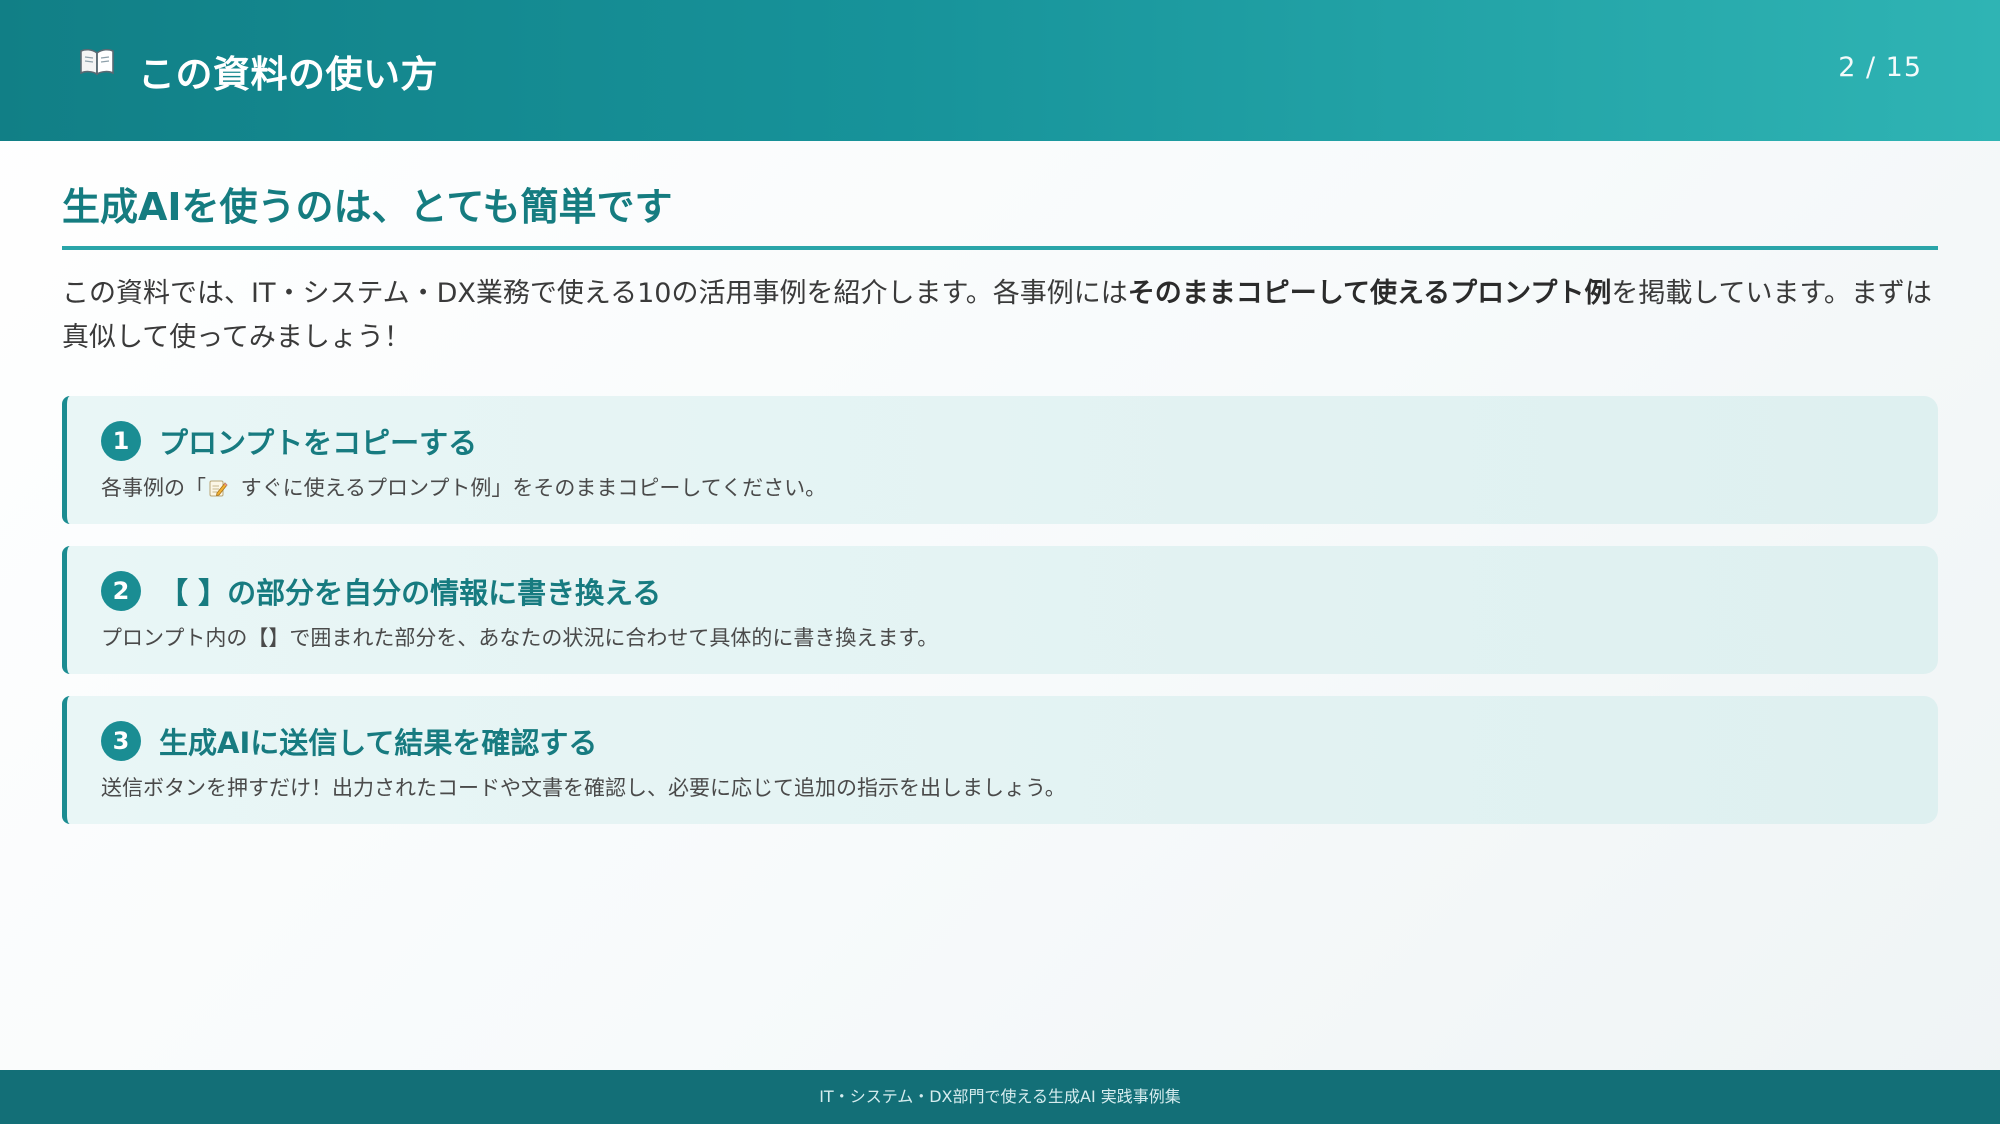  What do you see at coordinates (378, 743) in the screenshot?
I see `step-title: 生成AIに送信して結果を確認する` at bounding box center [378, 743].